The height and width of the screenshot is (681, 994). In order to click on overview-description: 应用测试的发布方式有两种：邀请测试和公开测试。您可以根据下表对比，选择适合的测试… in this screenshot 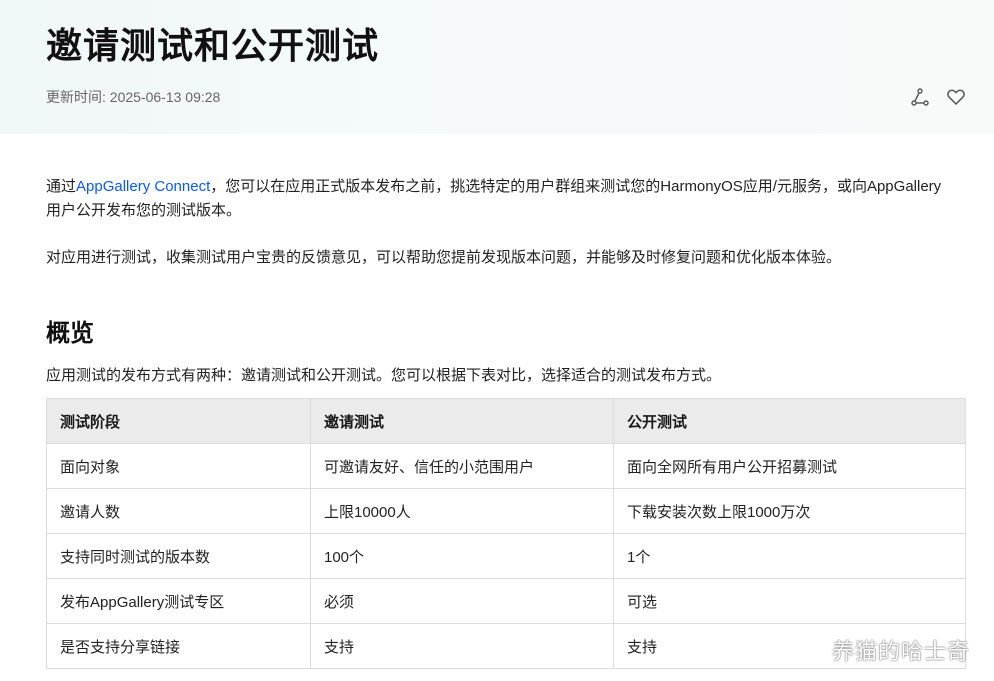, I will do `click(384, 375)`.